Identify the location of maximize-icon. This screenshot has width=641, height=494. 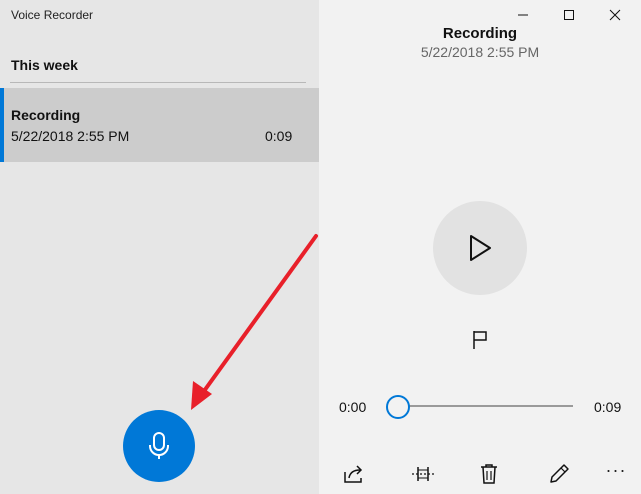
(569, 15).